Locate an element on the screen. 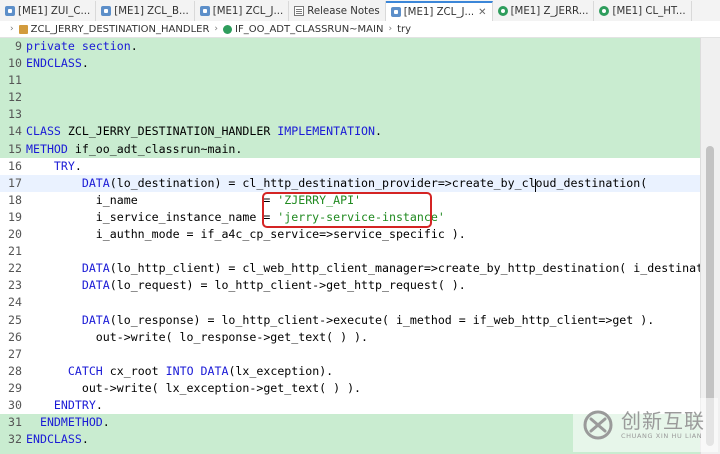 This screenshot has width=720, height=454. line-number: 29 is located at coordinates (15, 387).